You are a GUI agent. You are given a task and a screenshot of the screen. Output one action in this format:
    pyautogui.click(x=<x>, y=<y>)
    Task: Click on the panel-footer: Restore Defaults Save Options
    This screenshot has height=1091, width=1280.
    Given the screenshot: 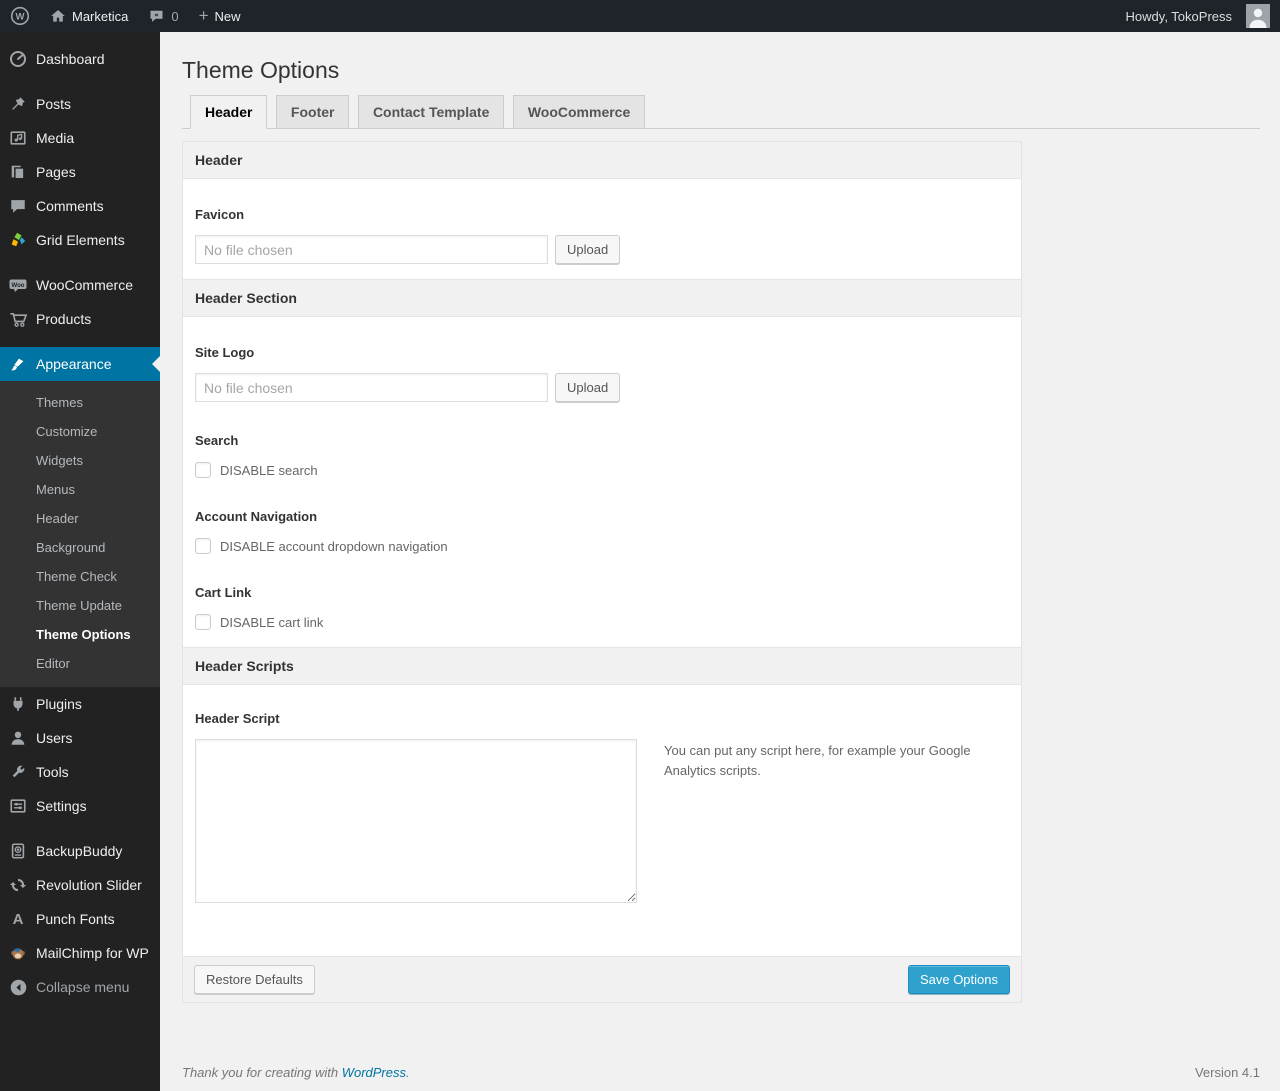 What is the action you would take?
    pyautogui.click(x=602, y=979)
    